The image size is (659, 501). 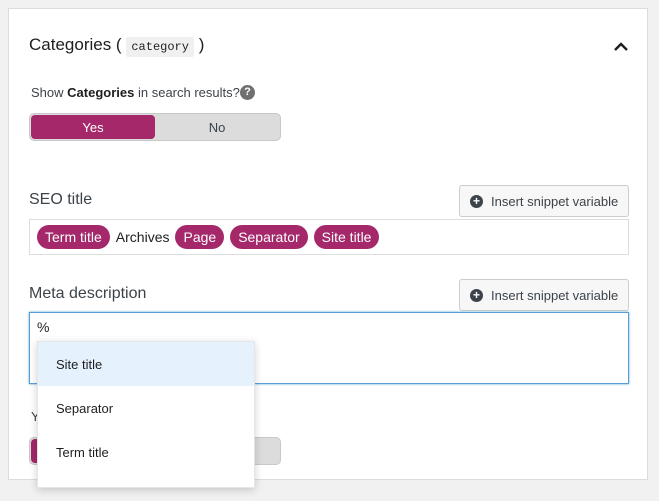 I want to click on search-results-question: Show Categories in search results?, so click(x=135, y=92).